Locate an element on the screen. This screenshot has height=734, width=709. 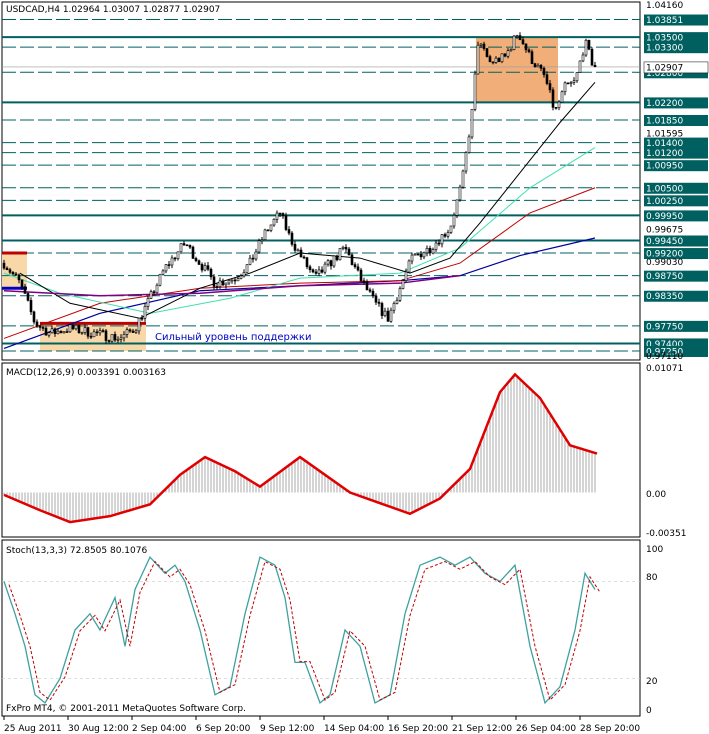
macd-header: MACD(12,26,9) 0.003391 0.003163 is located at coordinates (86, 373).